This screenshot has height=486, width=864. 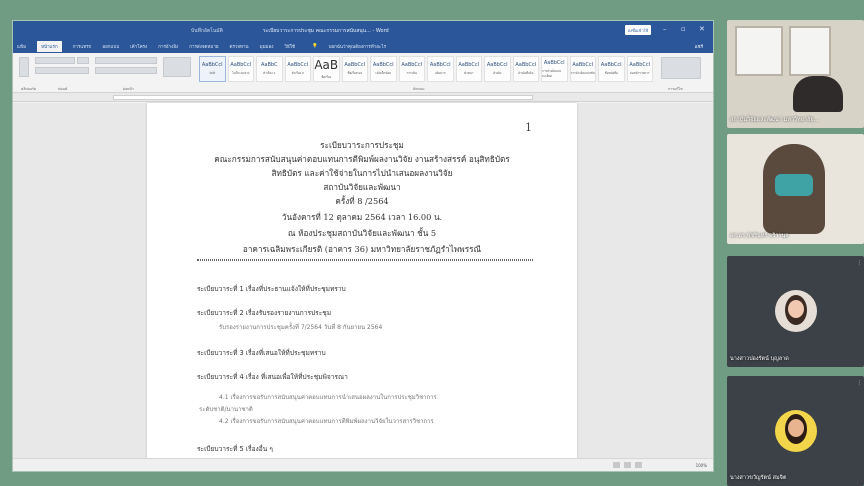 What do you see at coordinates (616, 465) in the screenshot?
I see `read-mode-icon` at bounding box center [616, 465].